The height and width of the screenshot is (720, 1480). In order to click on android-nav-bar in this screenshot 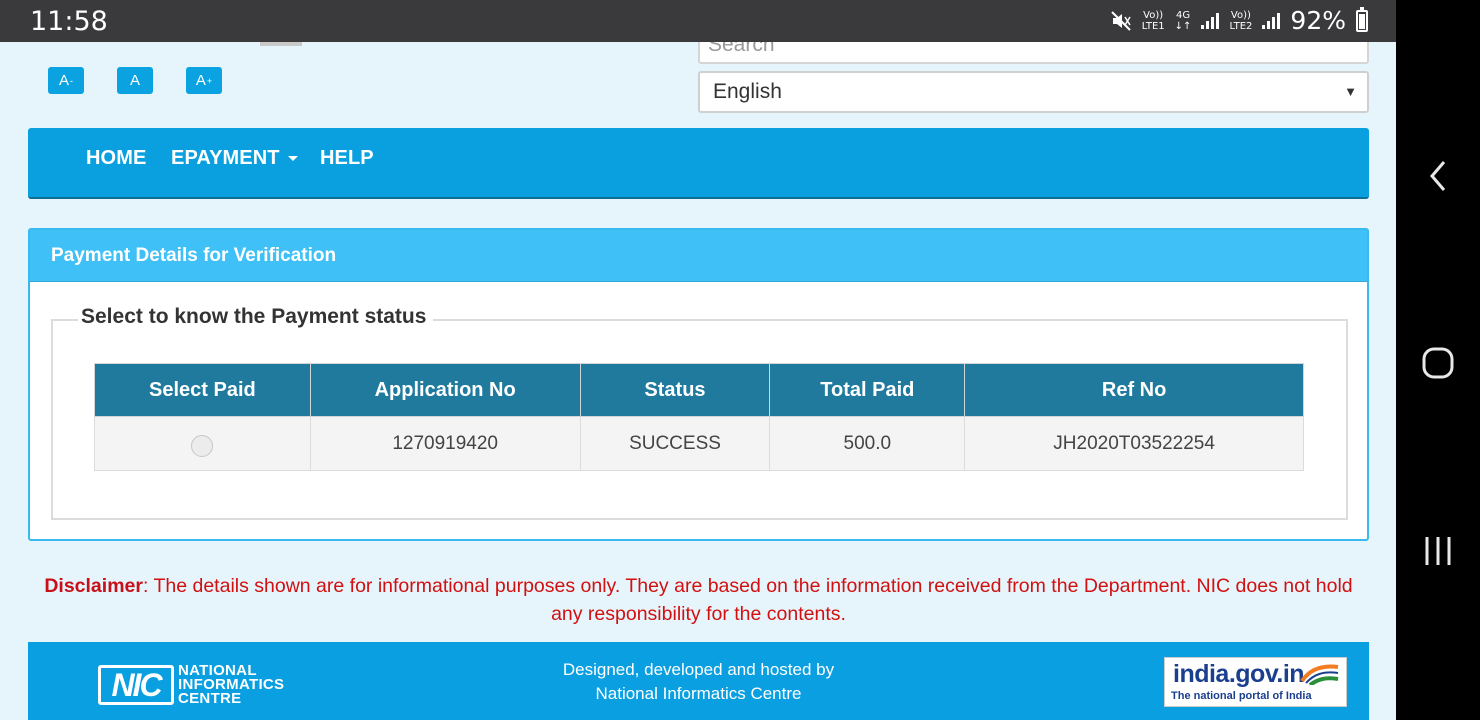, I will do `click(1438, 360)`.